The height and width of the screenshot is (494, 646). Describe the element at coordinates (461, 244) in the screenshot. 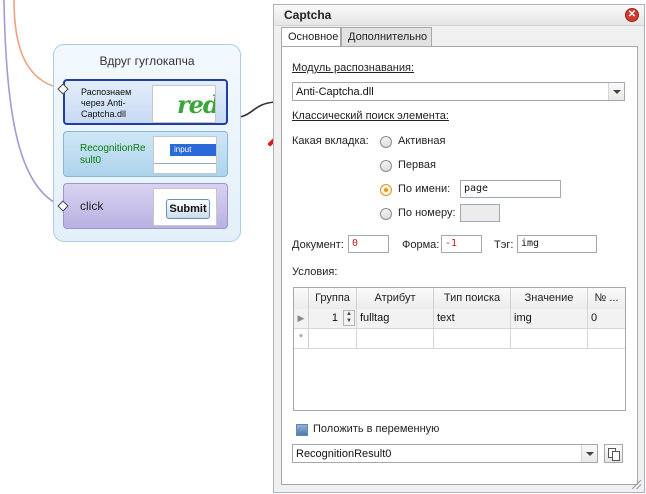

I see `form-input: -1` at that location.